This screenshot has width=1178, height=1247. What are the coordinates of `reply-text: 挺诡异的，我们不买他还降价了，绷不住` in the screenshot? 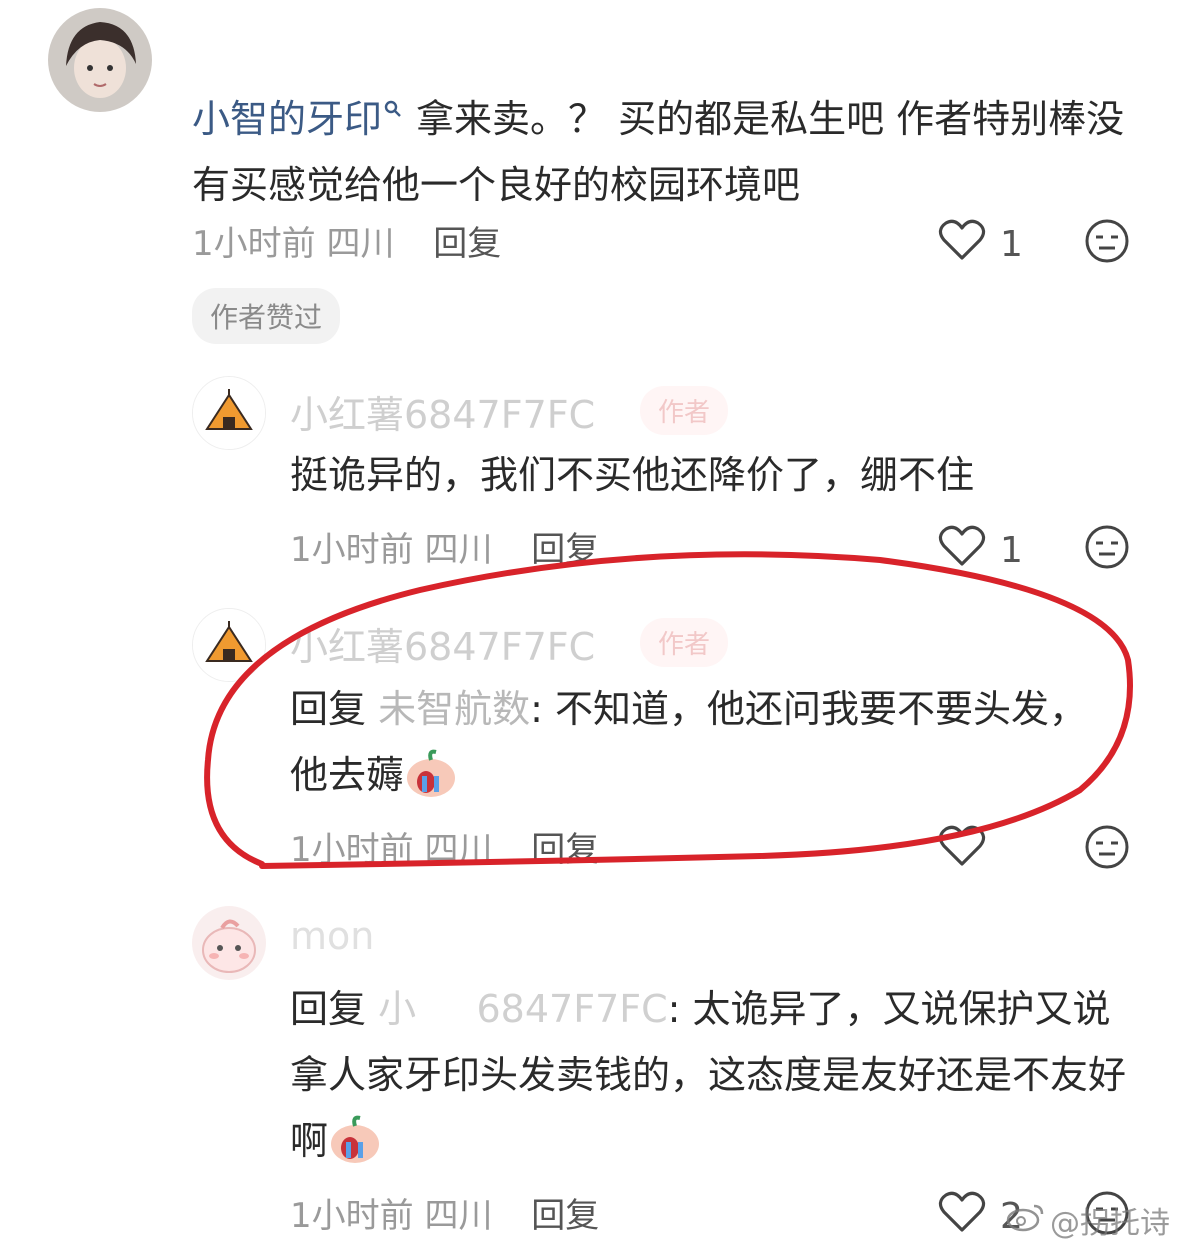 It's located at (632, 475).